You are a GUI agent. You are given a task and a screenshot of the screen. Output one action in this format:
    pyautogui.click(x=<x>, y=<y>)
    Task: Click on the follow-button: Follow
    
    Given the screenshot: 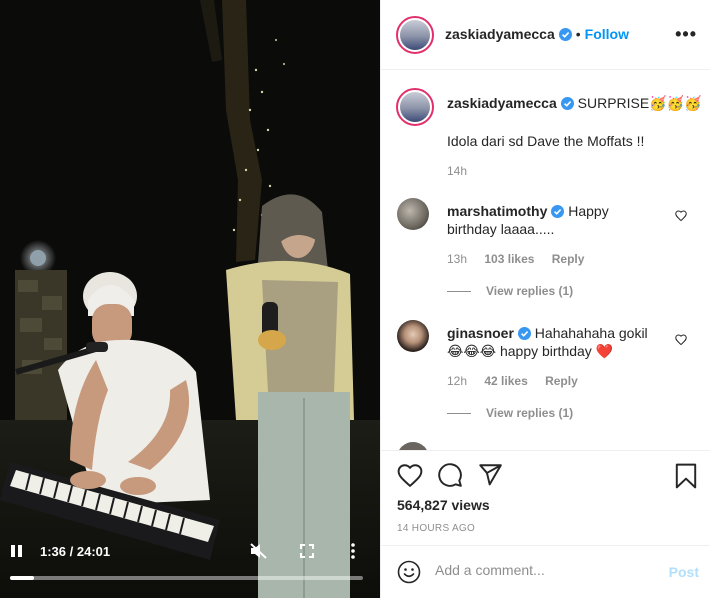 What is the action you would take?
    pyautogui.click(x=607, y=34)
    